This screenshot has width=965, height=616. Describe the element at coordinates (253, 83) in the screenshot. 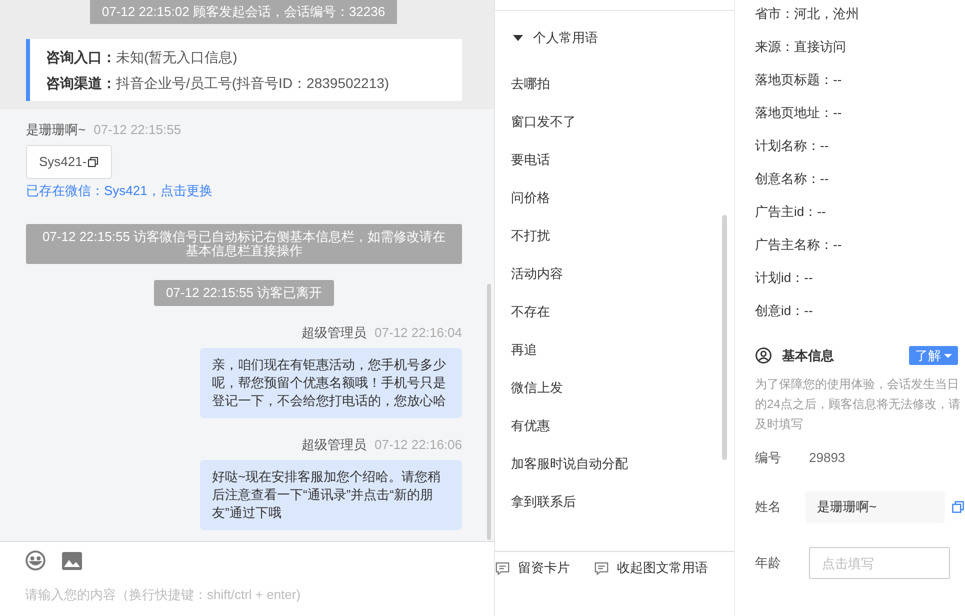

I see `source-value: 抖音企业号/员工号(抖音号ID：2839502213)` at that location.